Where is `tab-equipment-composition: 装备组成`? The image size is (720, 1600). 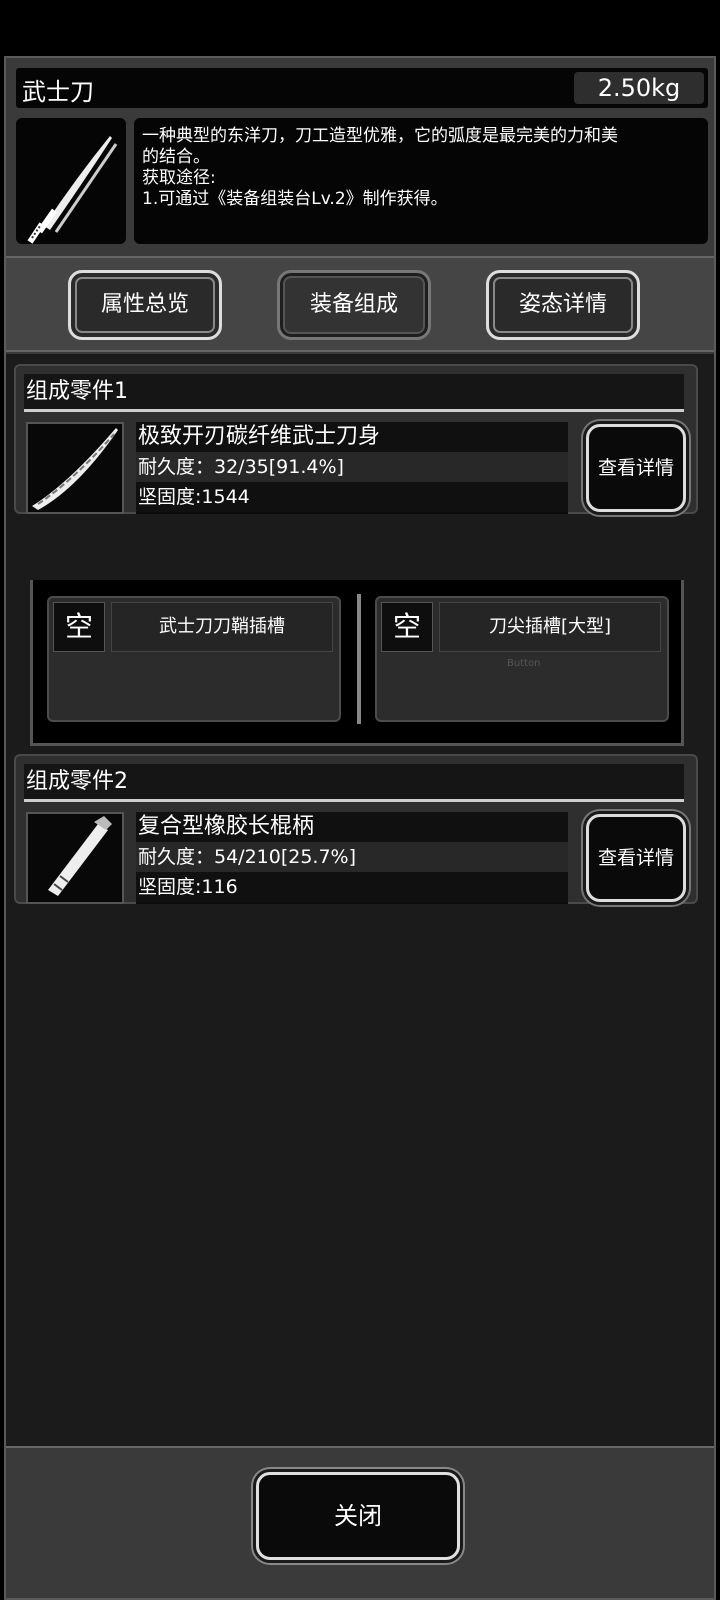
tab-equipment-composition: 装备组成 is located at coordinates (354, 305).